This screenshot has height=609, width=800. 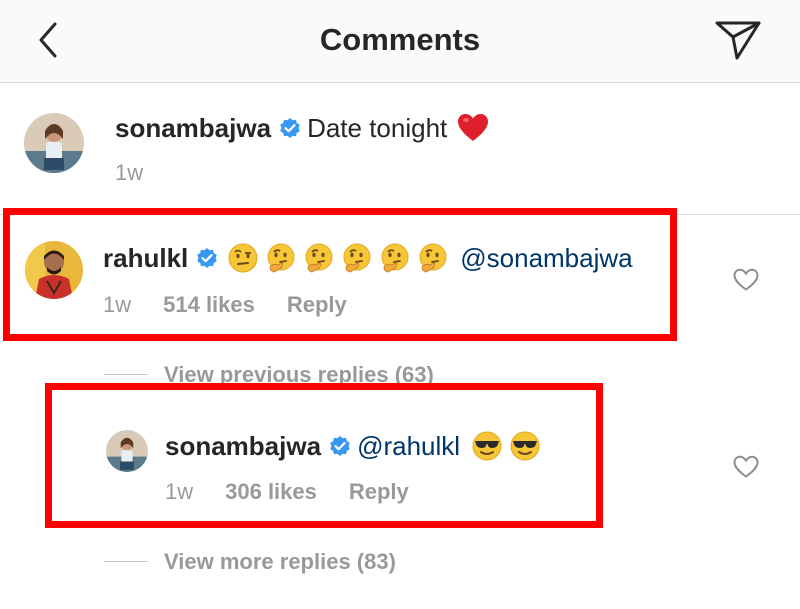 I want to click on view-previous-replies-button: View previous replies (63), so click(x=299, y=375).